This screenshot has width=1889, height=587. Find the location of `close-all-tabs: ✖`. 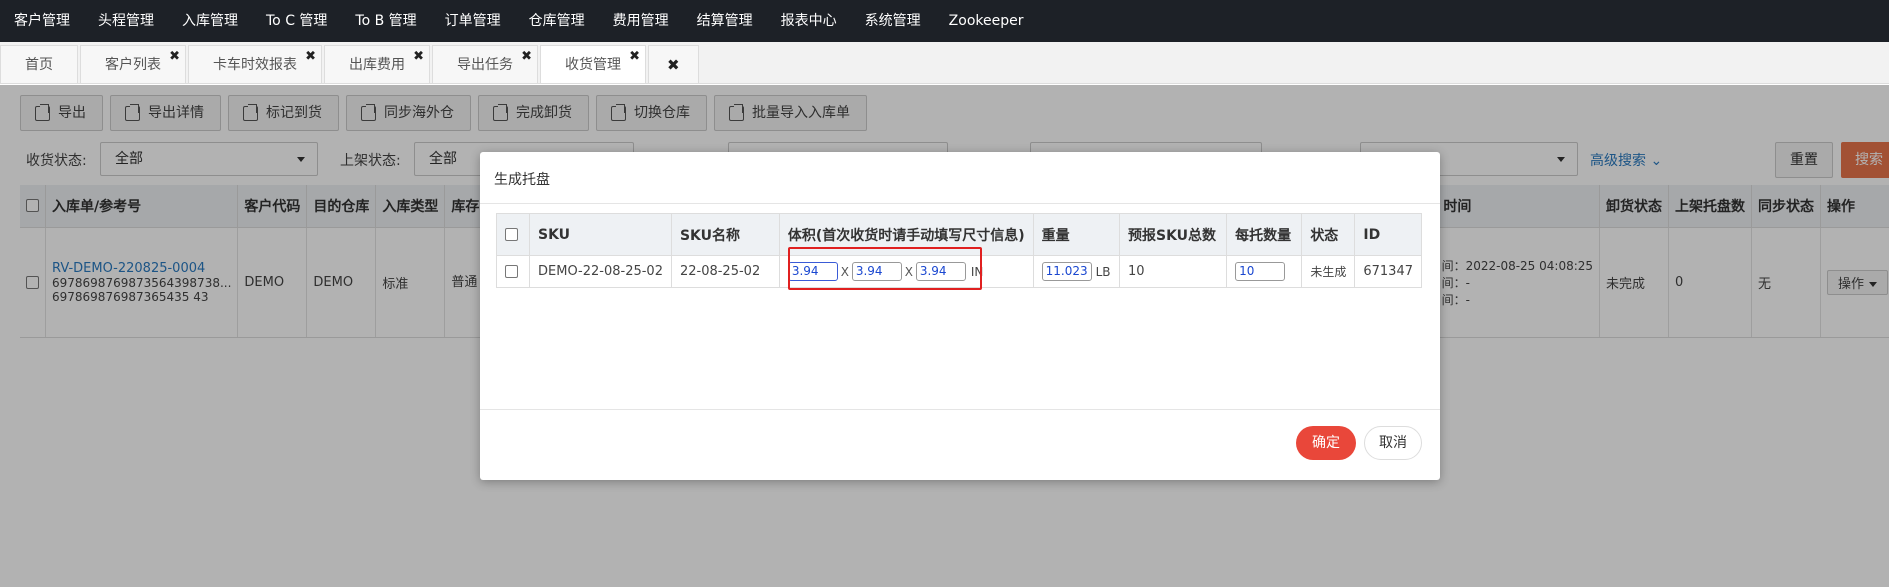

close-all-tabs: ✖ is located at coordinates (673, 64).